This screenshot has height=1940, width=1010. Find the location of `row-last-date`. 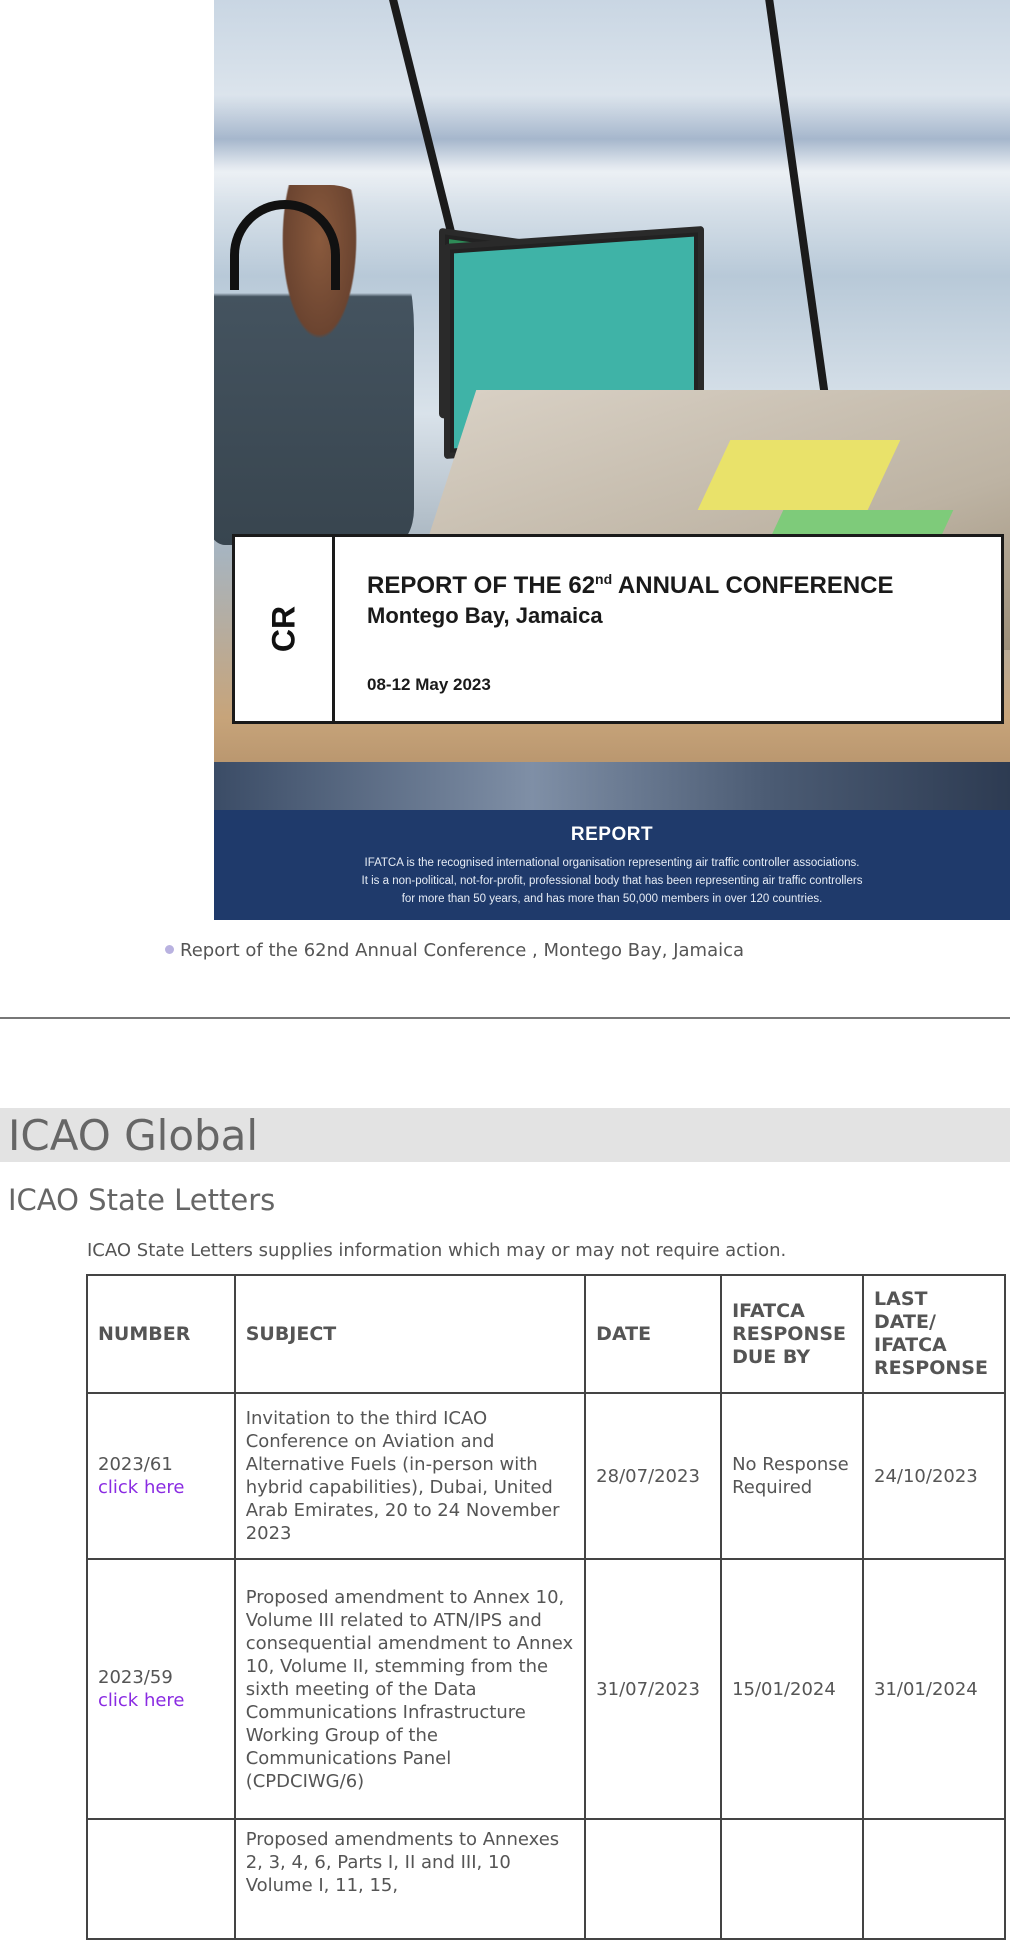

row-last-date is located at coordinates (934, 1879).